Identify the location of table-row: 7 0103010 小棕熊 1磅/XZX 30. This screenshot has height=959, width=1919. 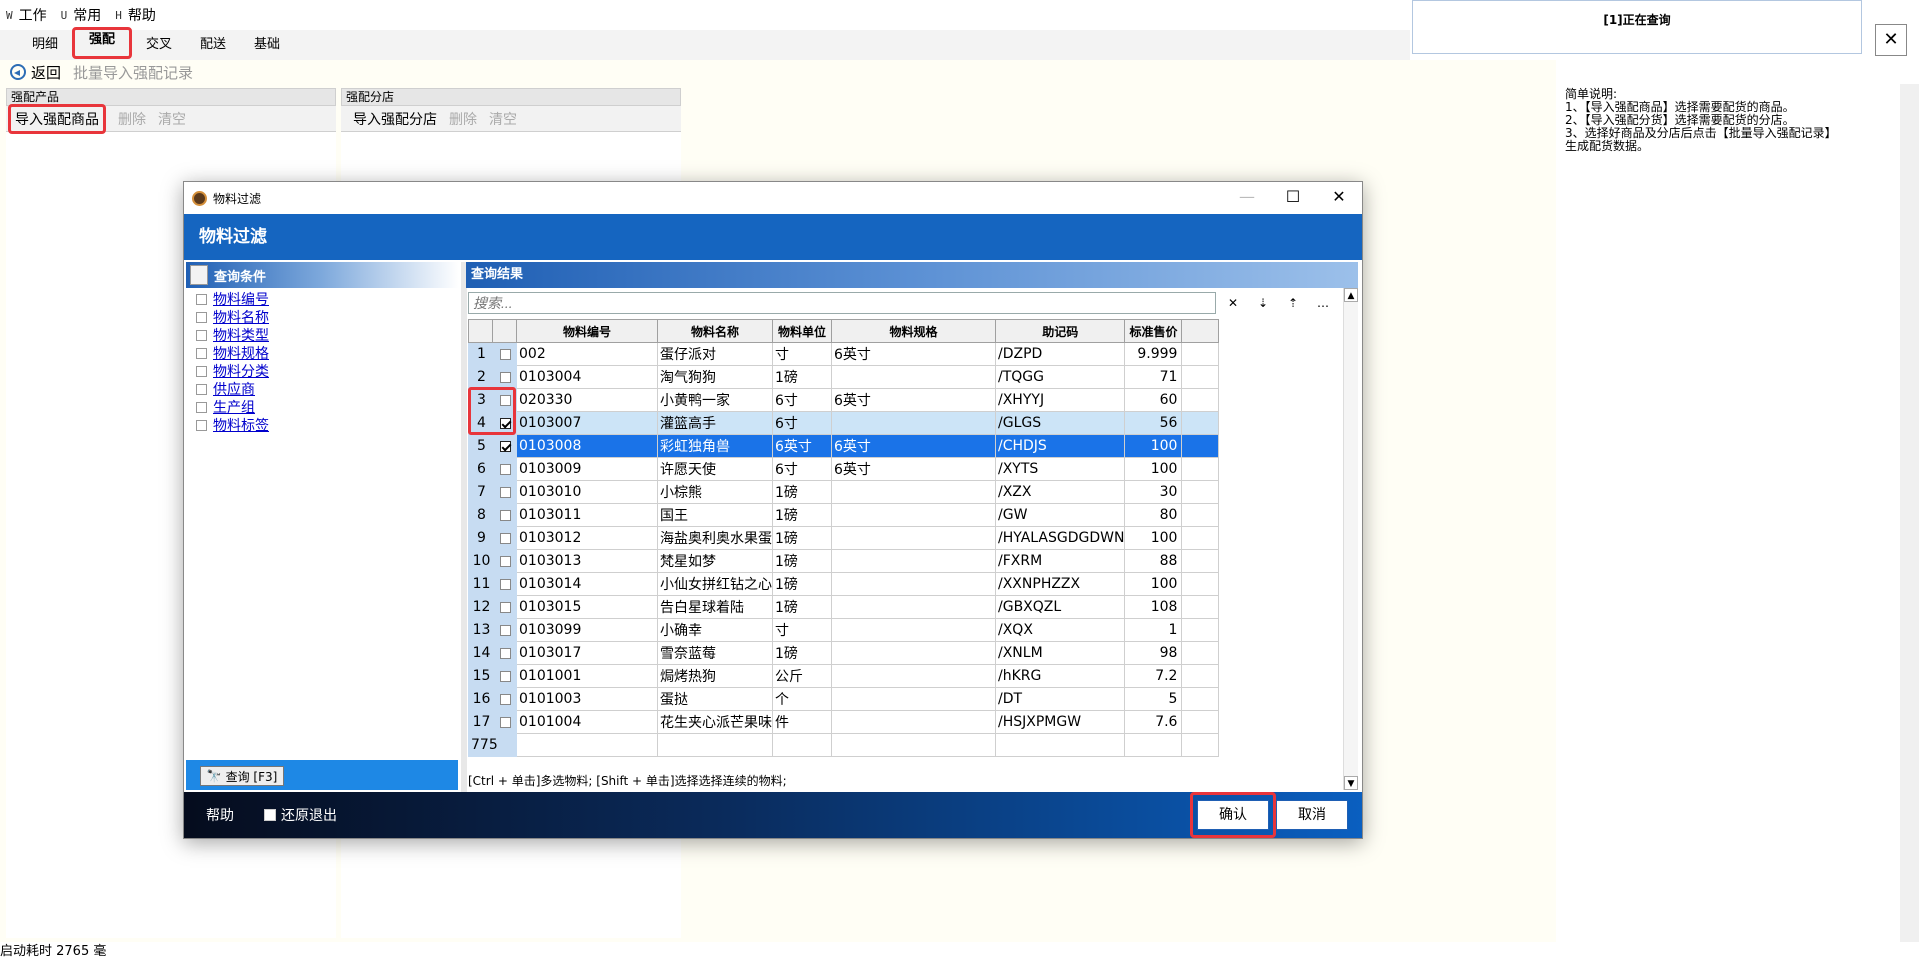
(844, 492).